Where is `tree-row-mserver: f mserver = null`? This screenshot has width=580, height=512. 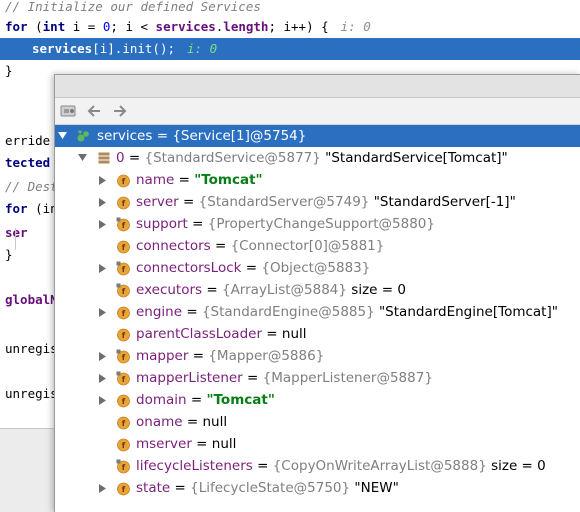
tree-row-mserver: f mserver = null is located at coordinates (317, 444).